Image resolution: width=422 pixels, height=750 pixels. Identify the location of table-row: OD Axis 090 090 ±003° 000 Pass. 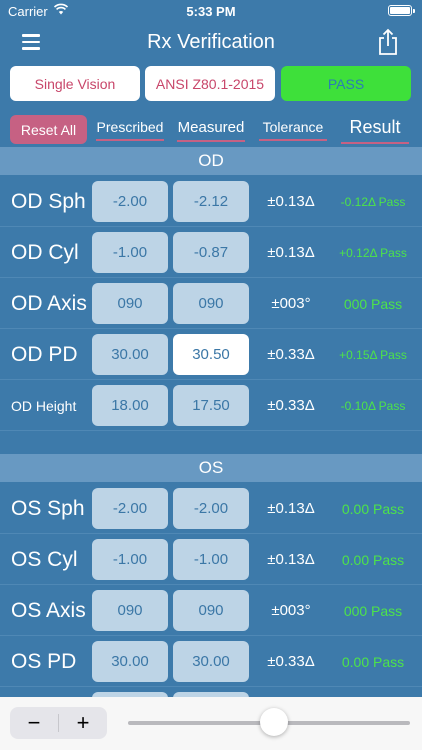
(211, 303).